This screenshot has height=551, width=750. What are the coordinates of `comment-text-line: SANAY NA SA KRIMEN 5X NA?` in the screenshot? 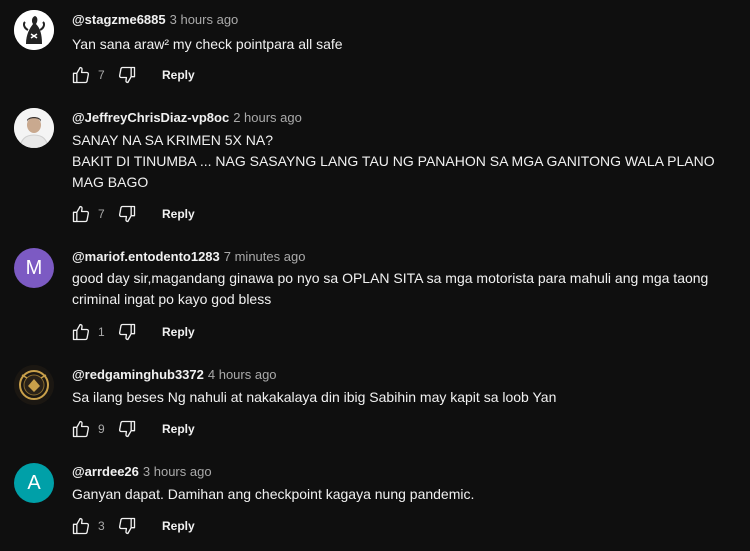 It's located at (173, 140).